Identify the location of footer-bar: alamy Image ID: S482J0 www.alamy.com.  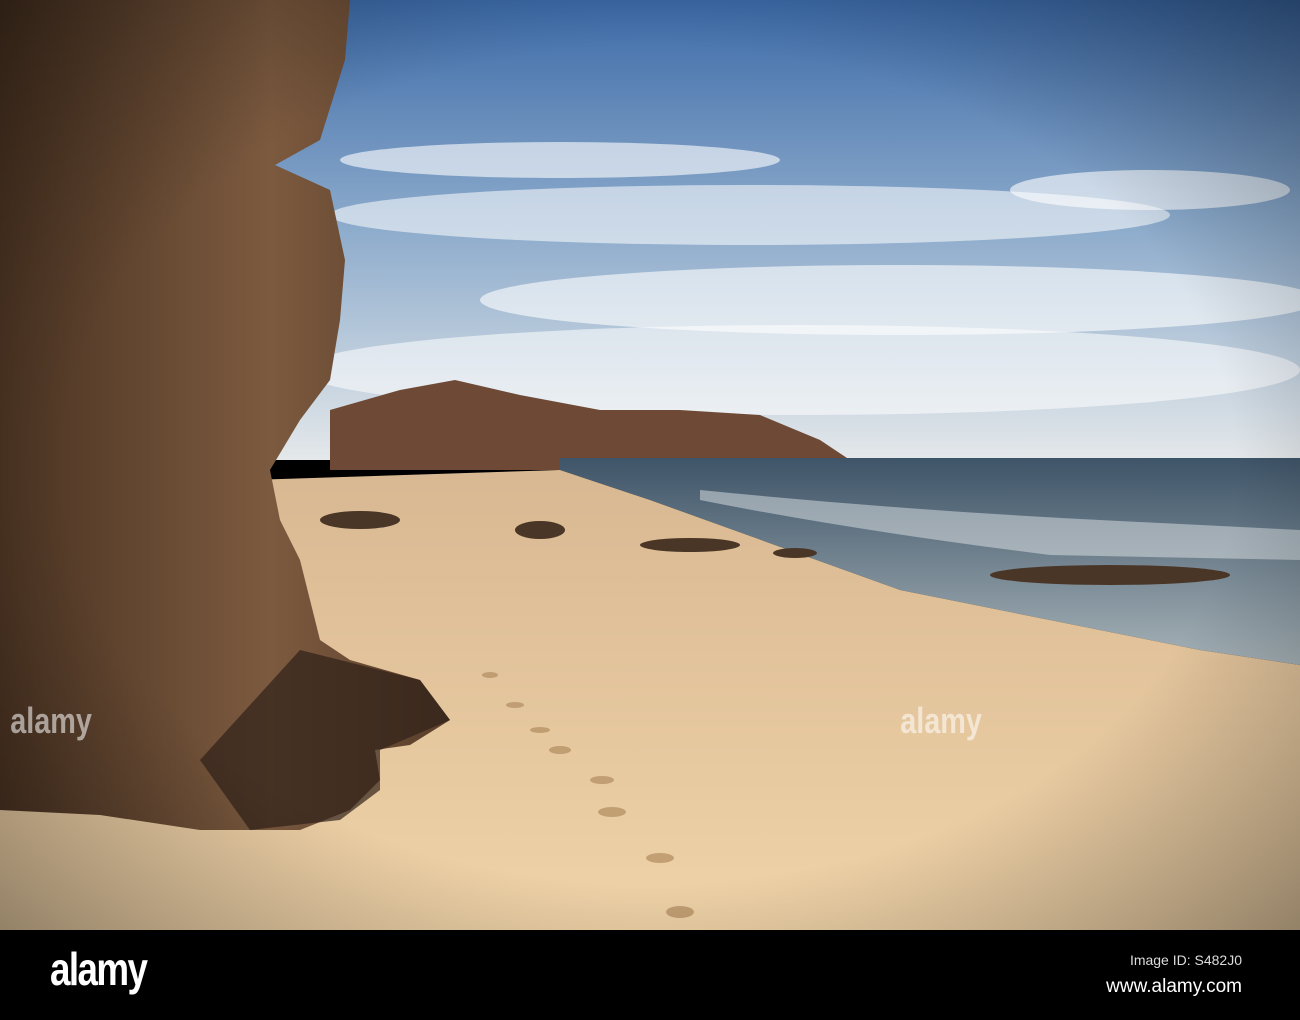
(650, 975).